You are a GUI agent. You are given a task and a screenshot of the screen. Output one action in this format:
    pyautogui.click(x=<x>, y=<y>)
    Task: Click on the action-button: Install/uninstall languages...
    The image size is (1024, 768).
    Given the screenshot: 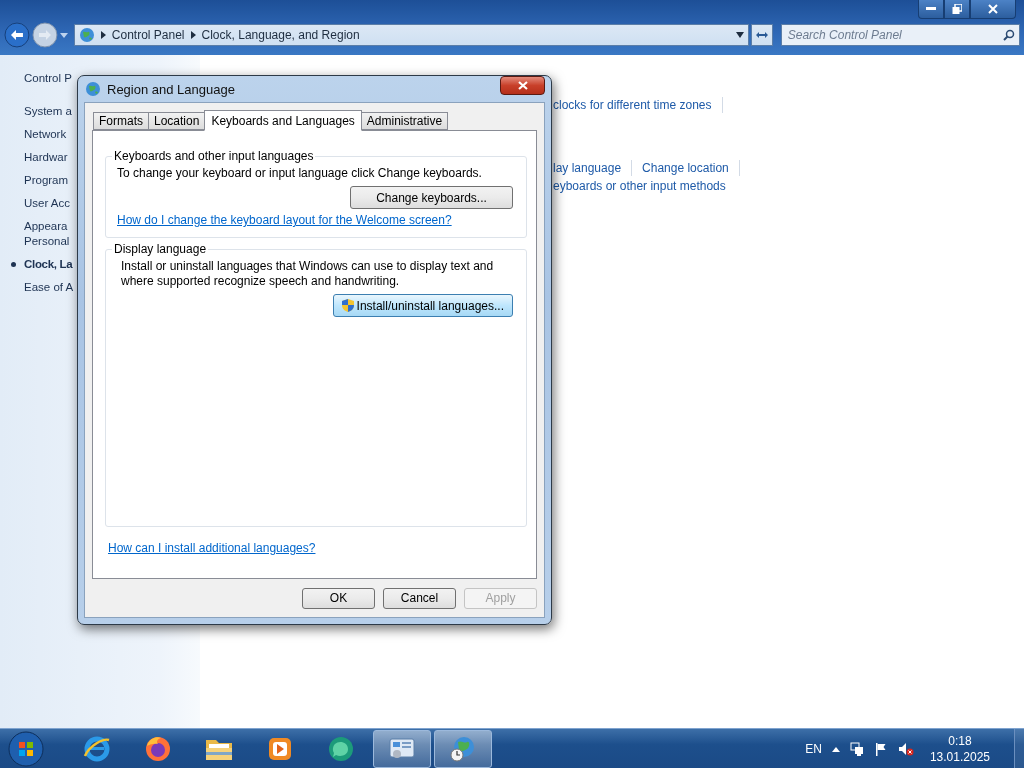 What is the action you would take?
    pyautogui.click(x=422, y=305)
    